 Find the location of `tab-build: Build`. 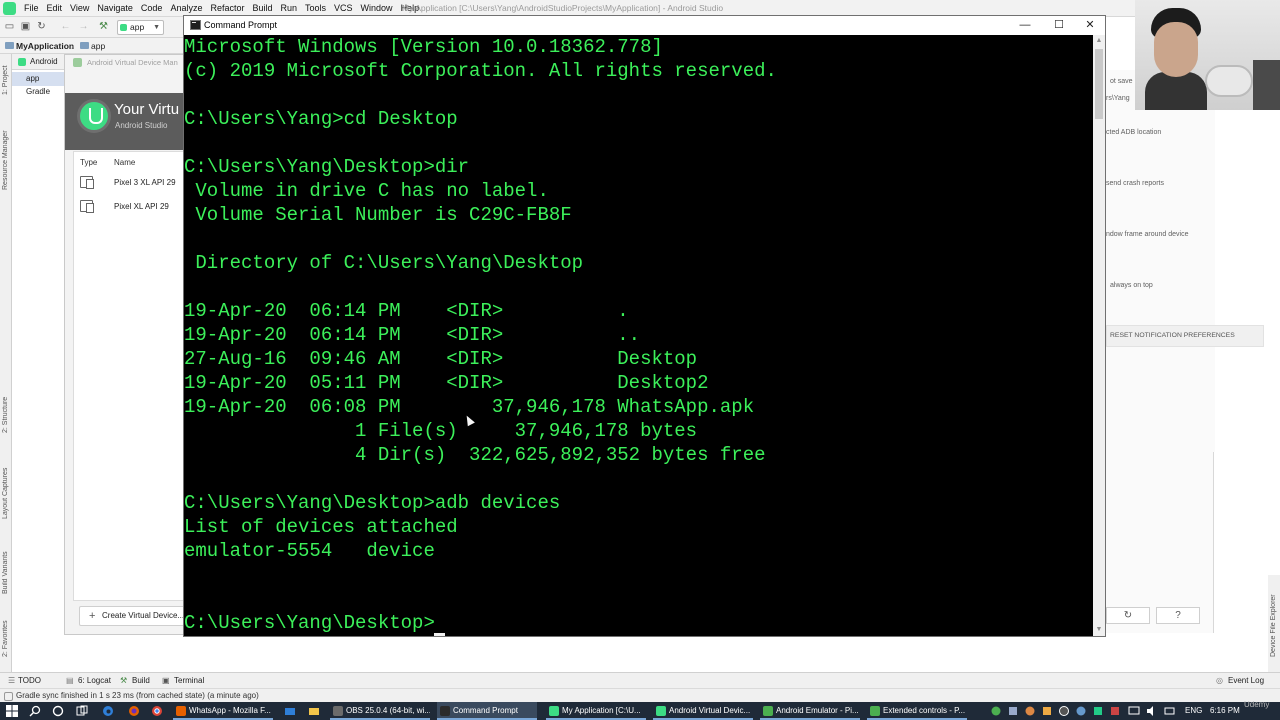

tab-build: Build is located at coordinates (141, 681).